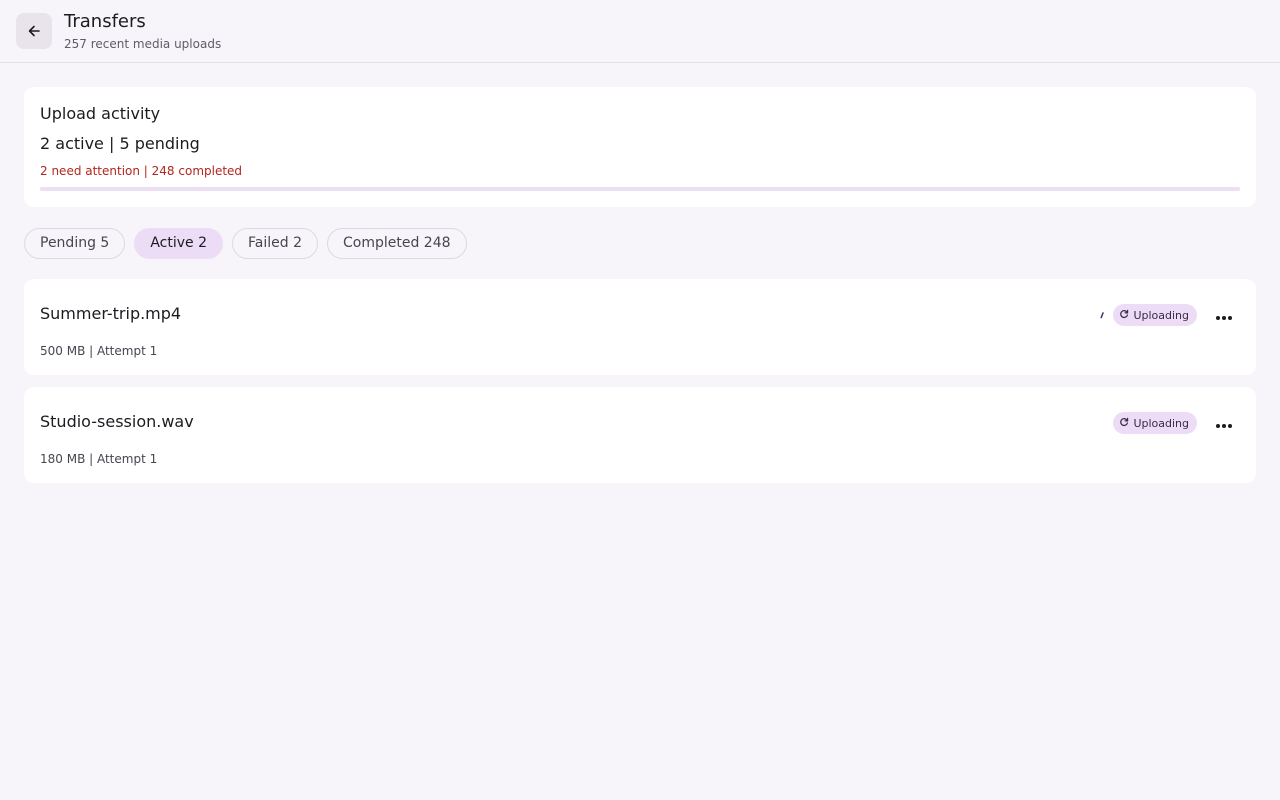 The image size is (1280, 800). I want to click on upload-activity-alert: 2 need attention | 248 completed, so click(141, 171).